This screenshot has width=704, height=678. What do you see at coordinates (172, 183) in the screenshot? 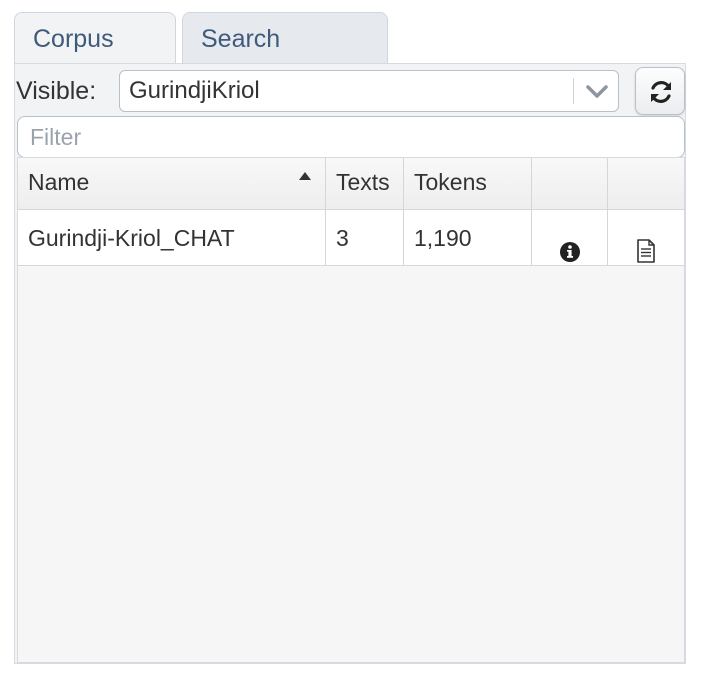
I see `column-header-name: Name` at bounding box center [172, 183].